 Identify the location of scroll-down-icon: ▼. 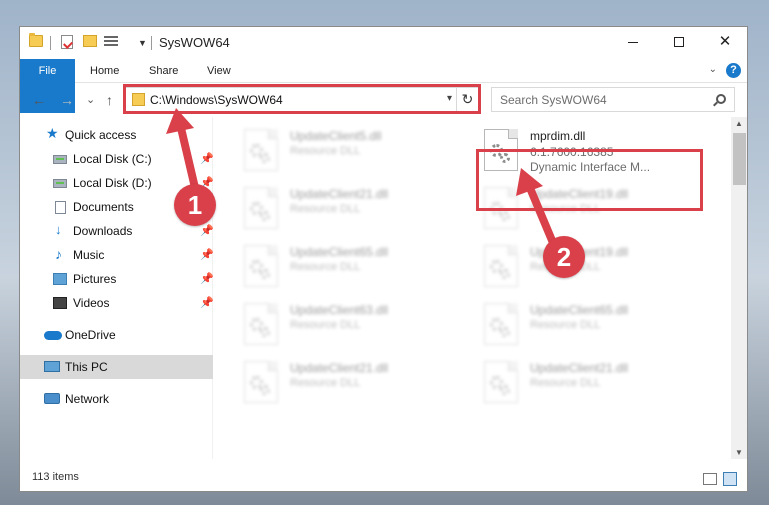
(739, 452).